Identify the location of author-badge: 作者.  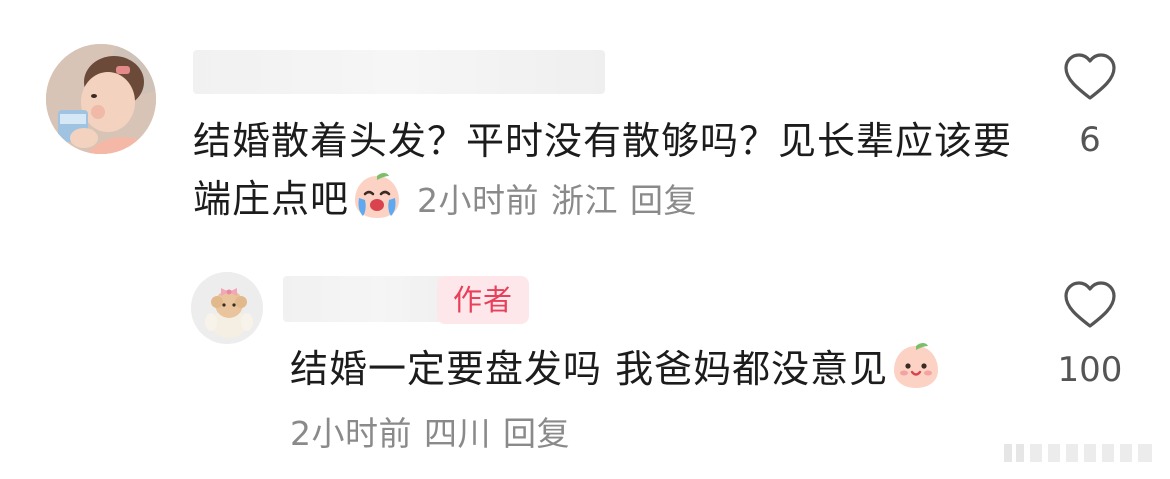
(483, 300).